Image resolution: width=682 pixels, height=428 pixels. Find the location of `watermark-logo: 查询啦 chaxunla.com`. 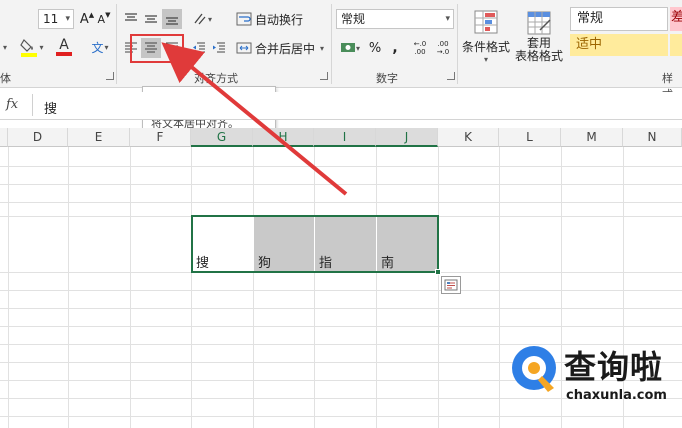

watermark-logo: 查询啦 chaxunla.com is located at coordinates (593, 376).